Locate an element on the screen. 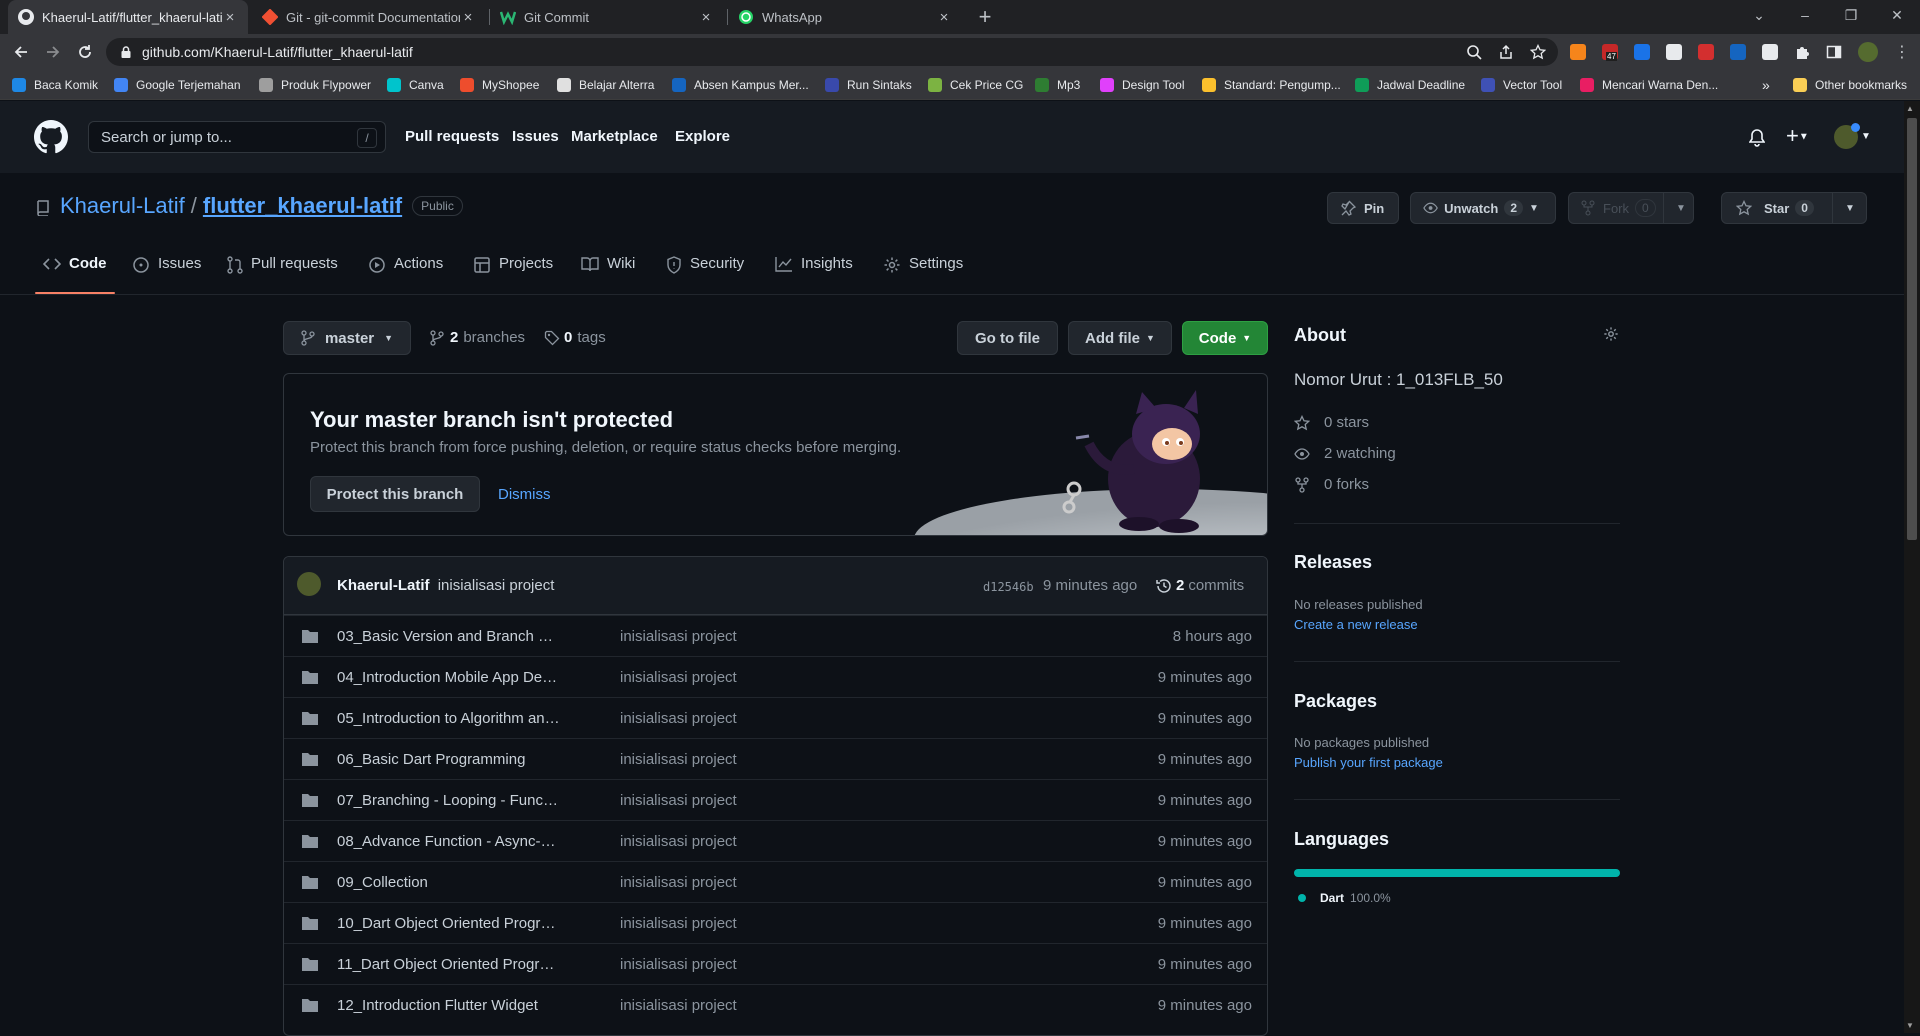  language-item-dart: Dart 100.0% is located at coordinates (1344, 898).